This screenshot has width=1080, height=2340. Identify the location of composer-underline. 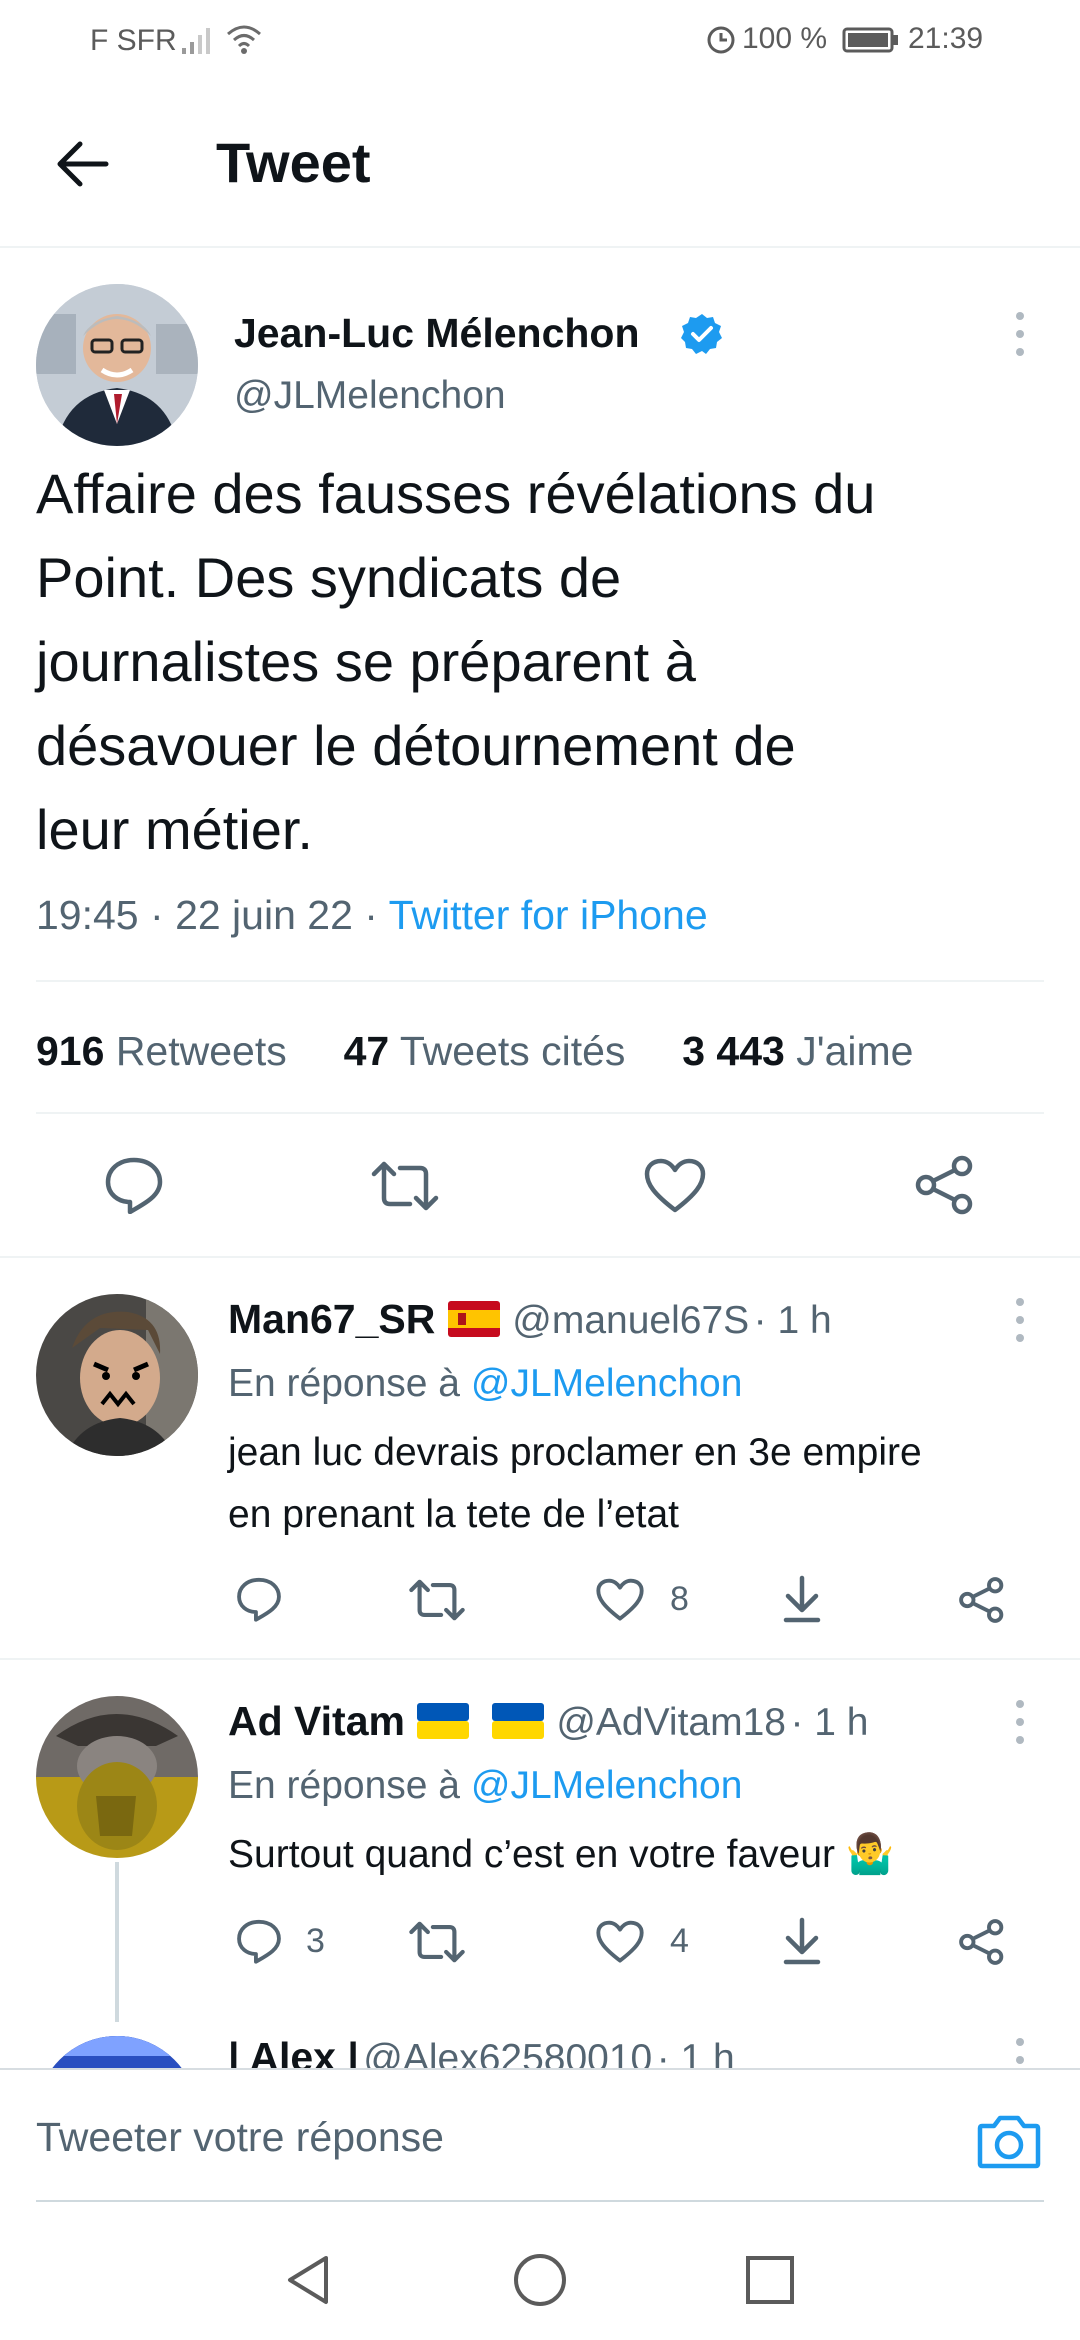
(540, 2201).